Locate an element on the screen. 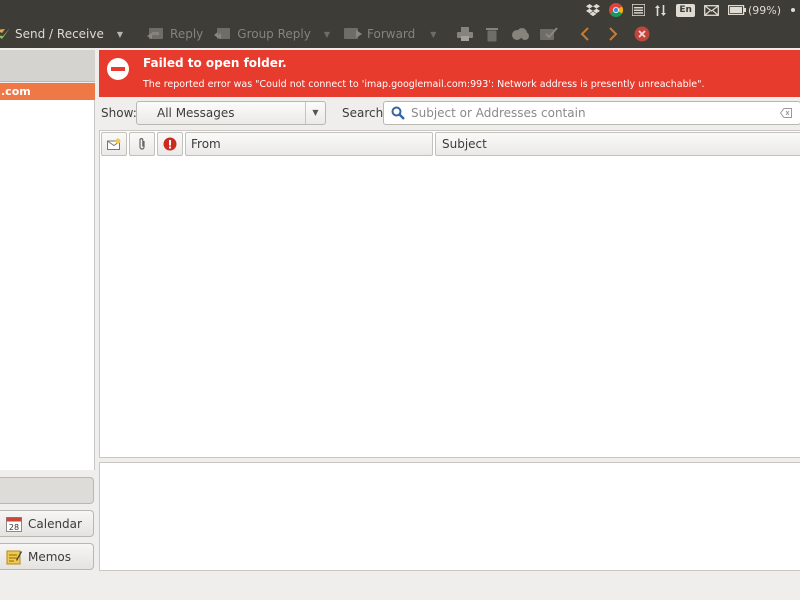 The width and height of the screenshot is (800, 600). group-reply-label: Group Reply is located at coordinates (274, 34).